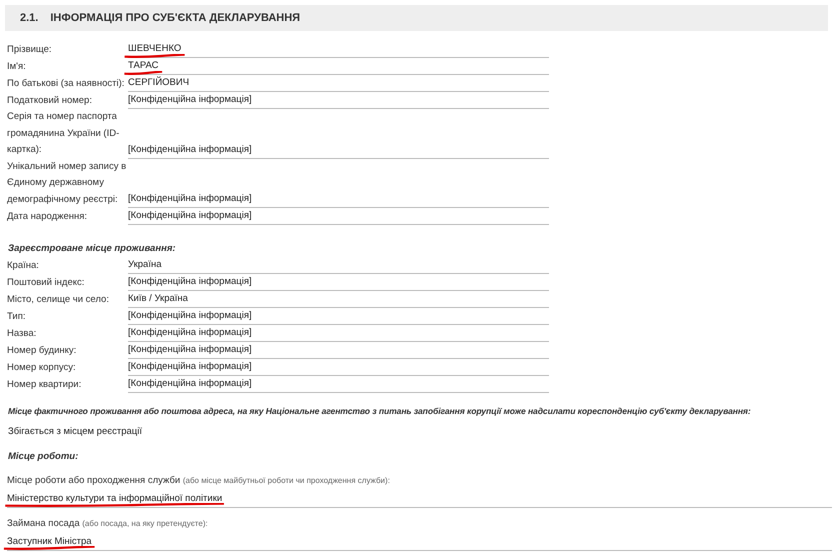 This screenshot has height=559, width=833. What do you see at coordinates (67, 183) in the screenshot?
I see `field-label: Унікальний номер запису в Єдиному державному демографічному реєстрі:` at bounding box center [67, 183].